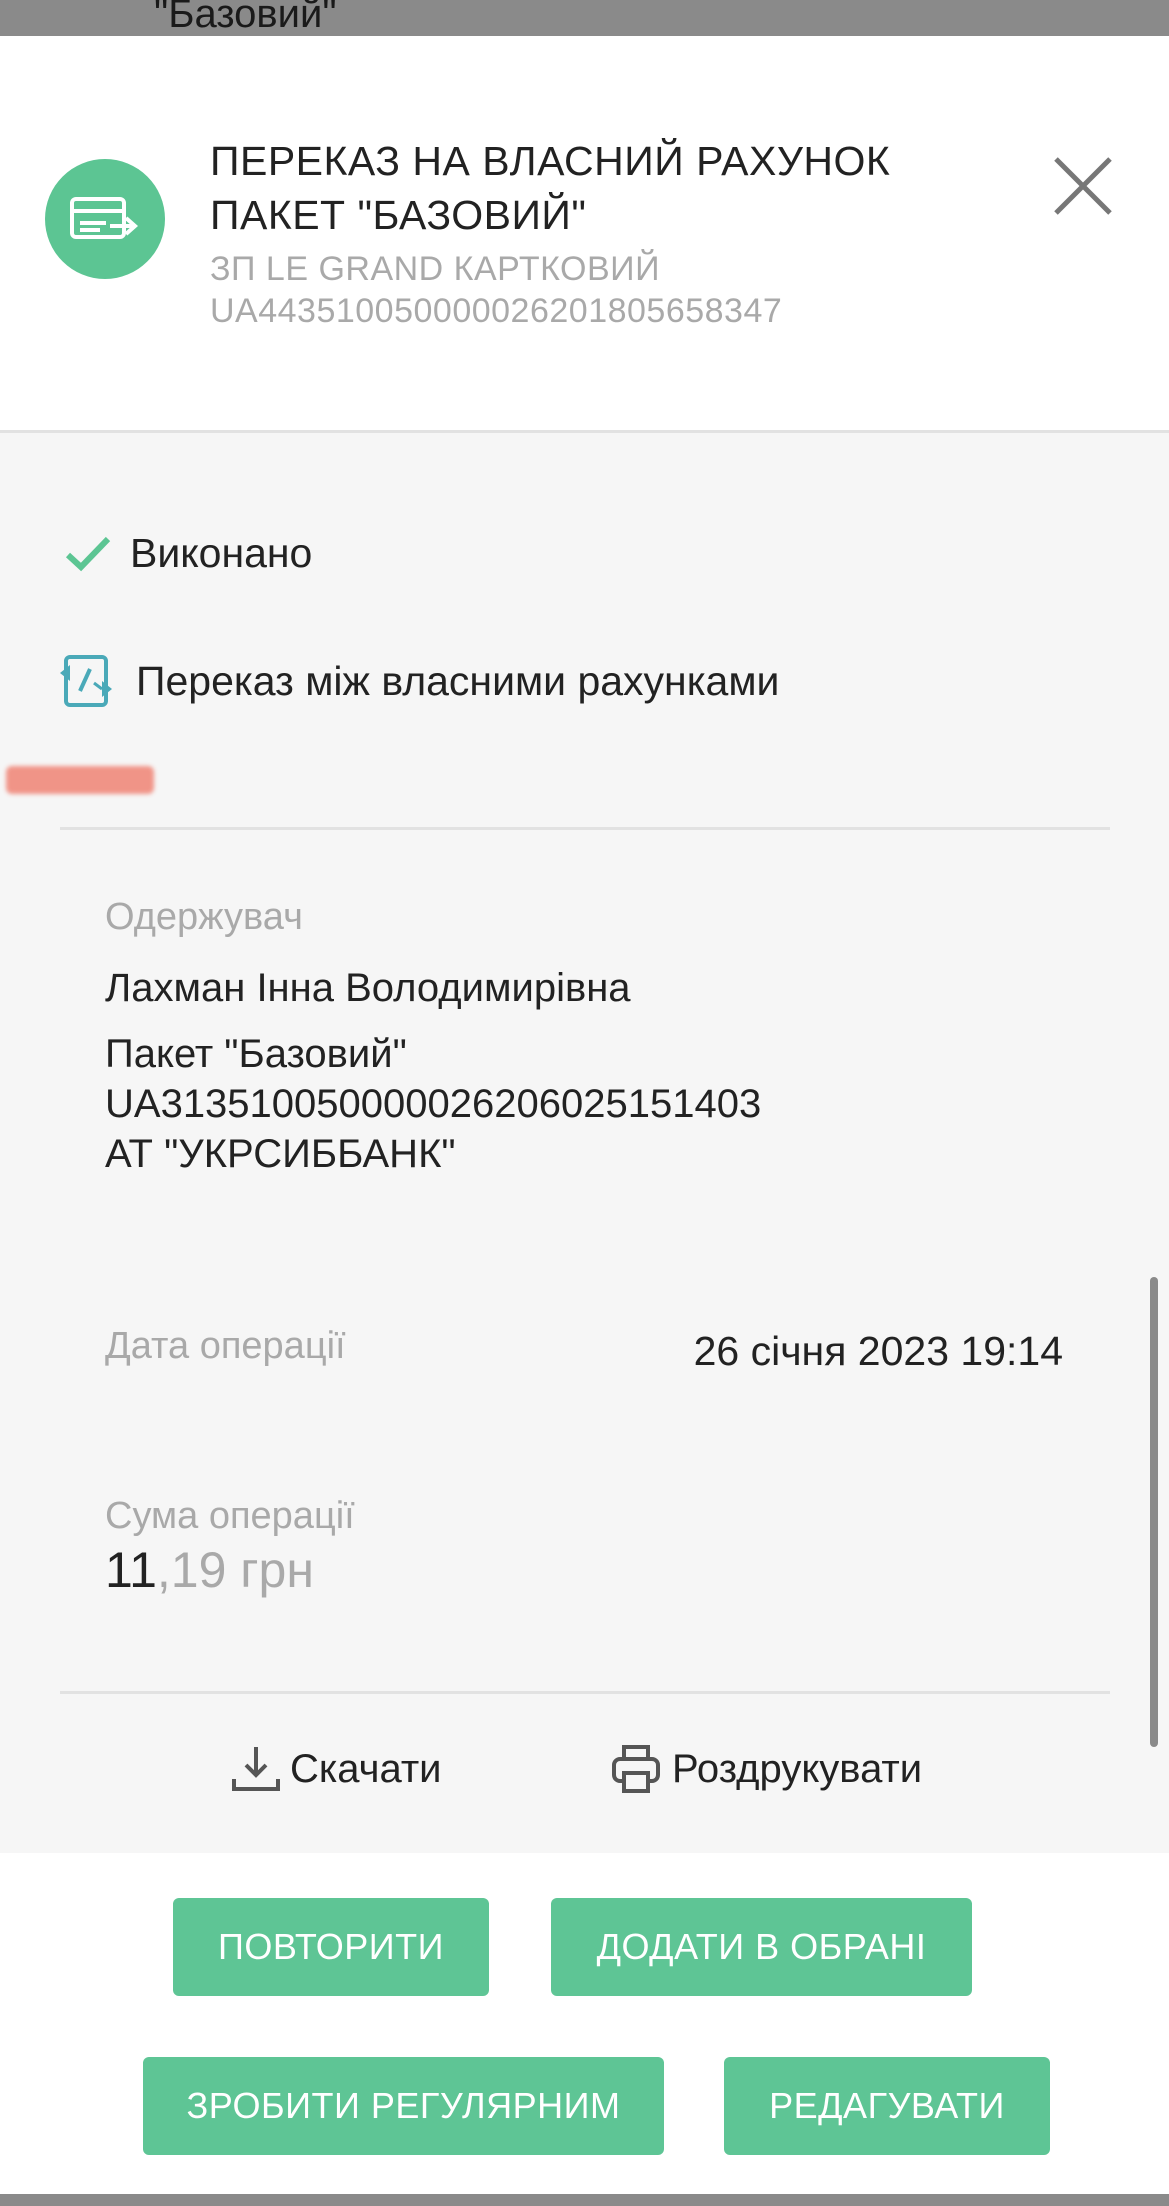  What do you see at coordinates (398, 215) in the screenshot?
I see `title-line-2: ПАКЕТ "БАЗОВИЙ"` at bounding box center [398, 215].